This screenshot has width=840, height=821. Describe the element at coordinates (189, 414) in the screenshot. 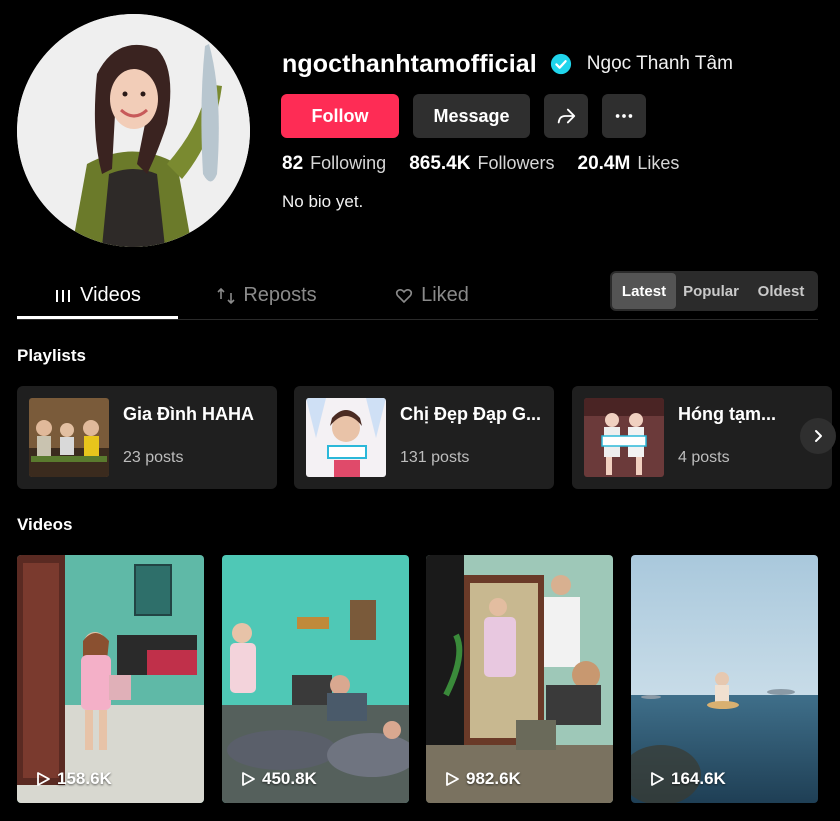

I see `playlist-name: Gia Đình HAHA` at that location.